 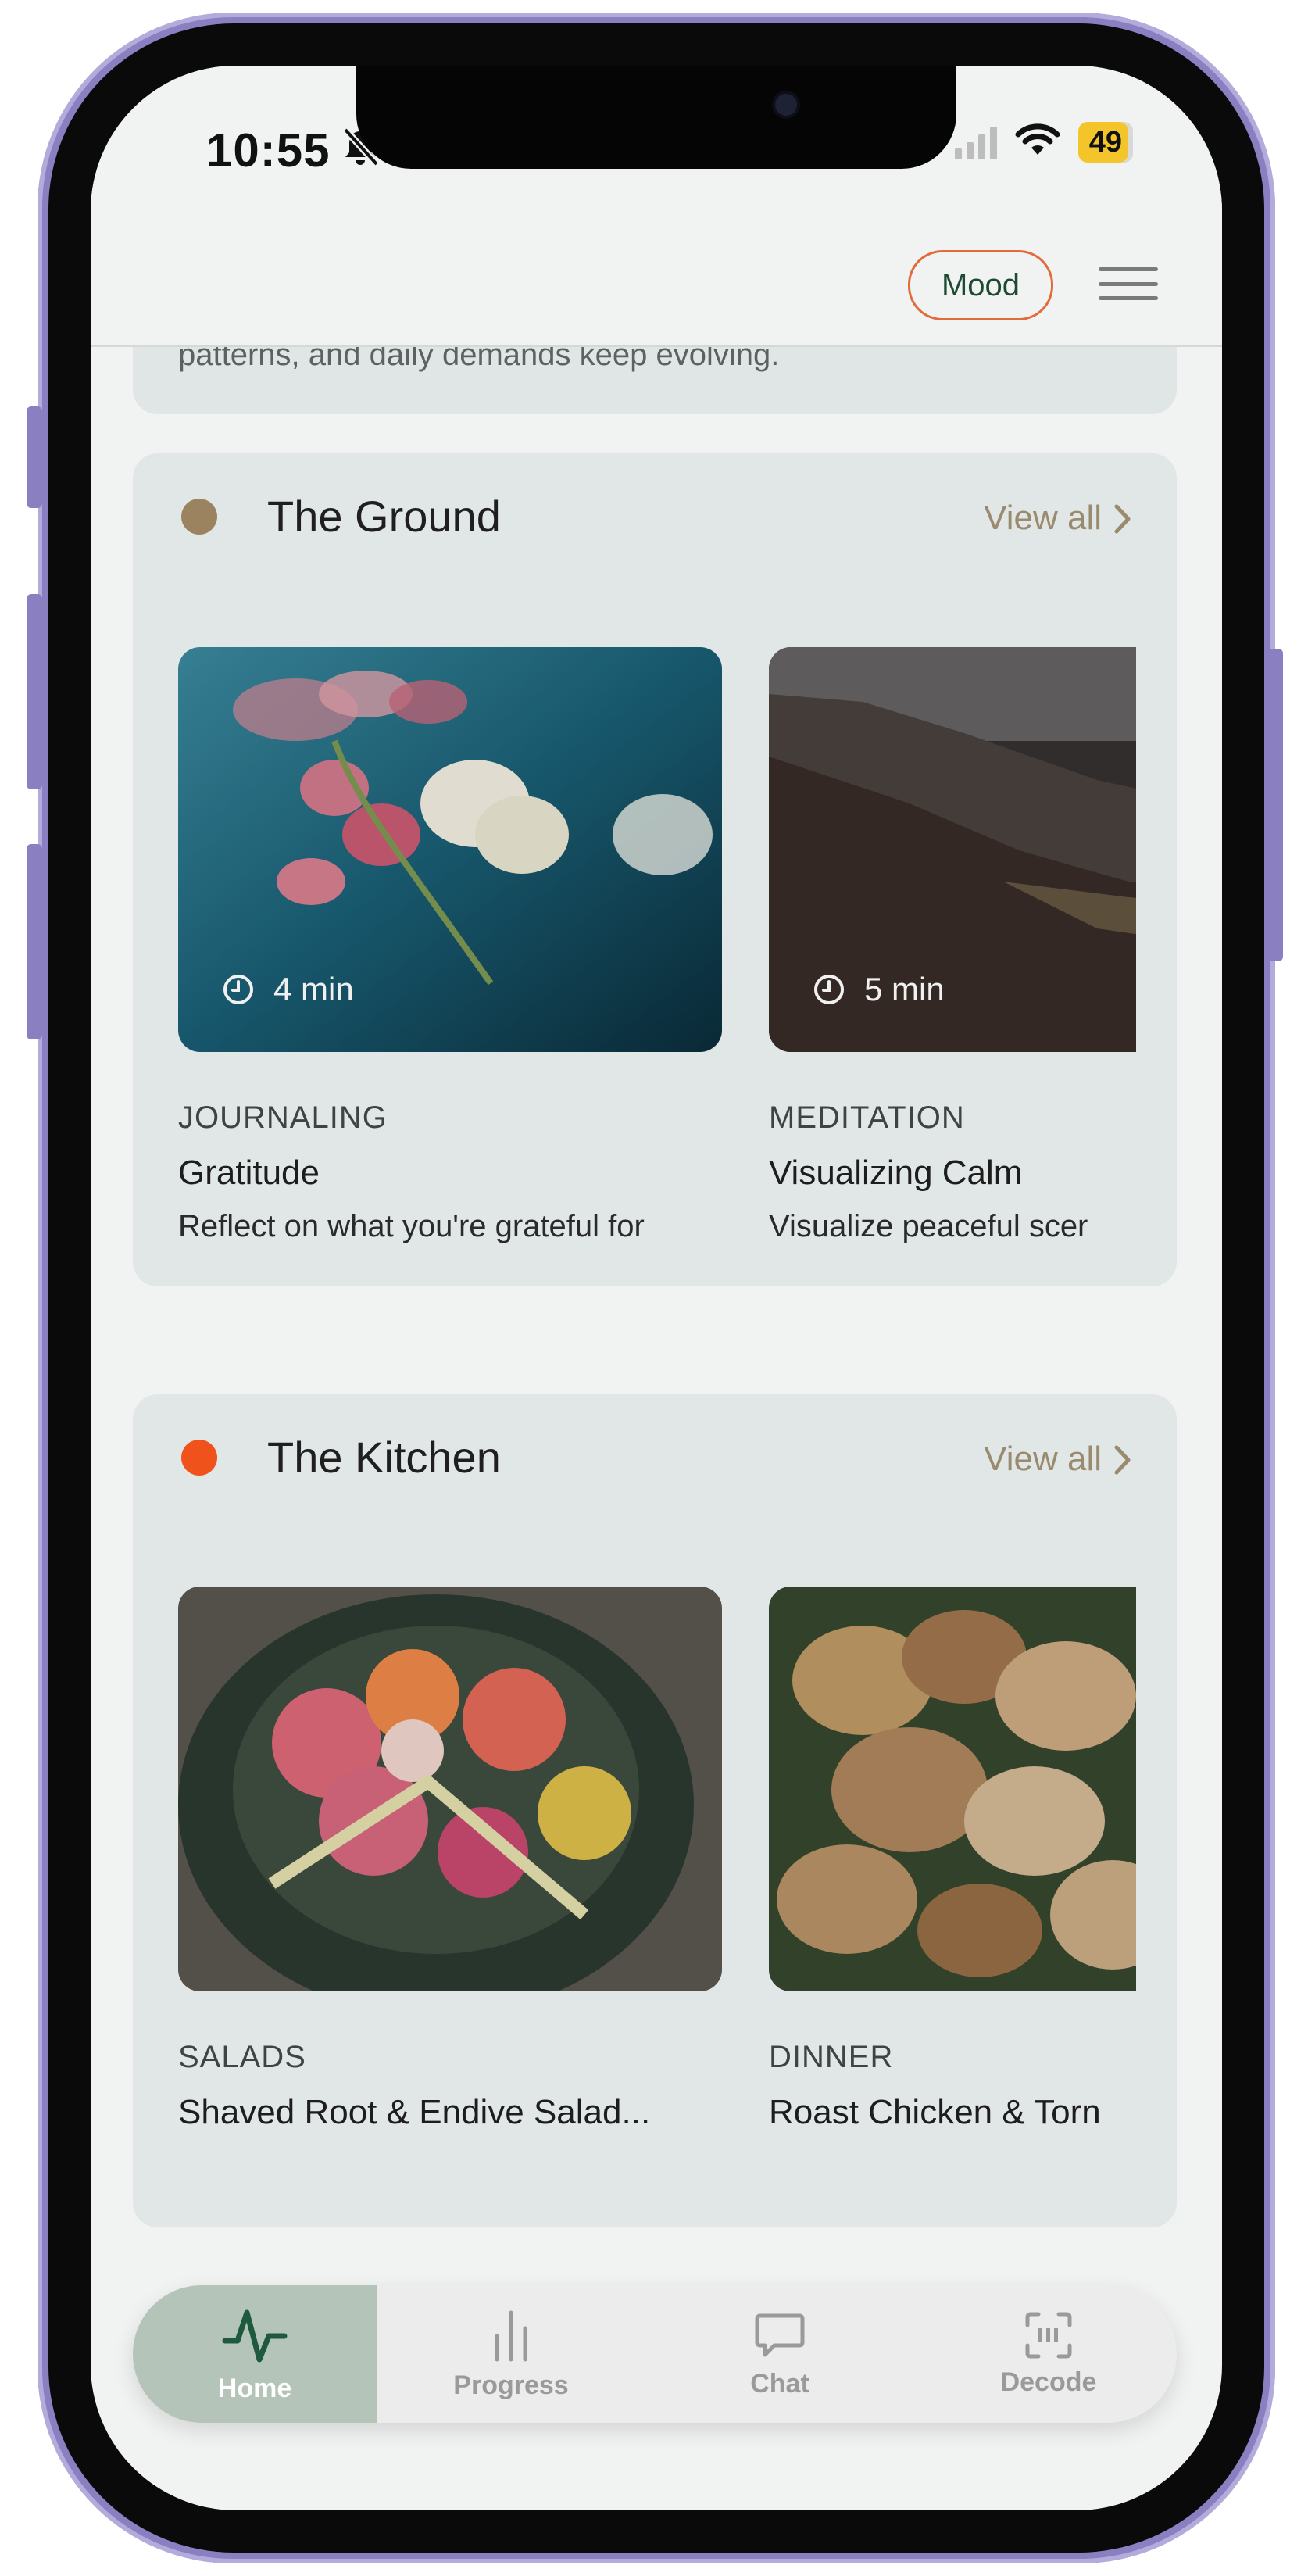 What do you see at coordinates (1128, 283) in the screenshot?
I see `menu-icon` at bounding box center [1128, 283].